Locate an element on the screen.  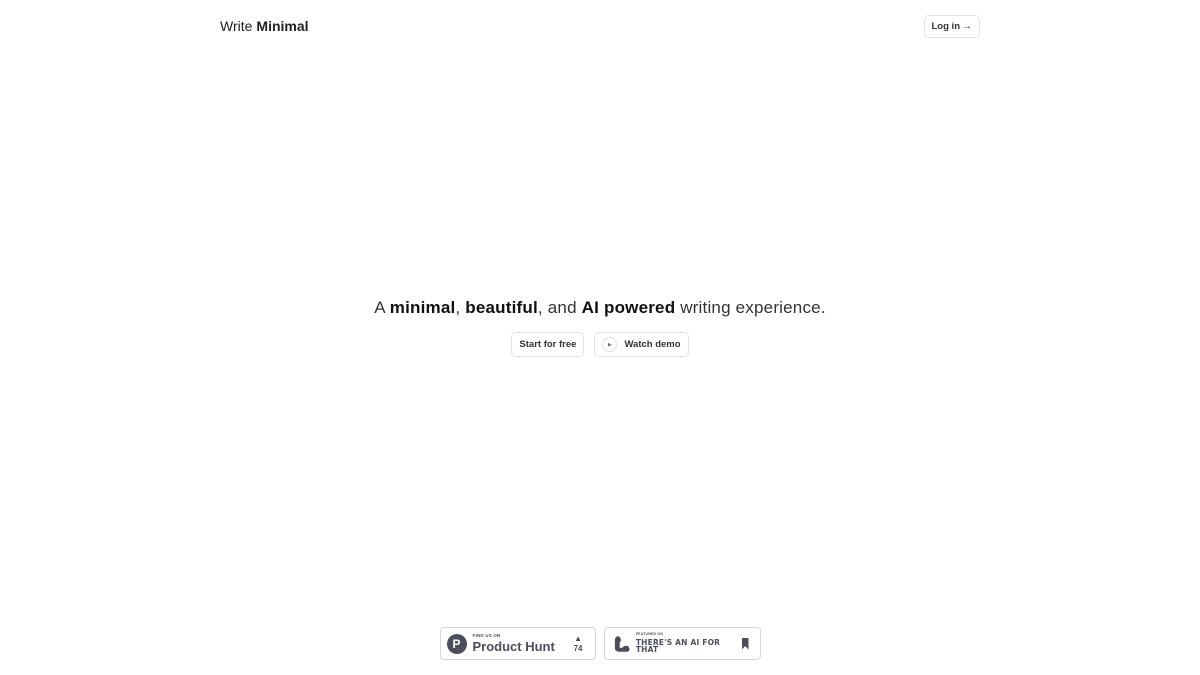
brand-name-light: Write is located at coordinates (236, 26).